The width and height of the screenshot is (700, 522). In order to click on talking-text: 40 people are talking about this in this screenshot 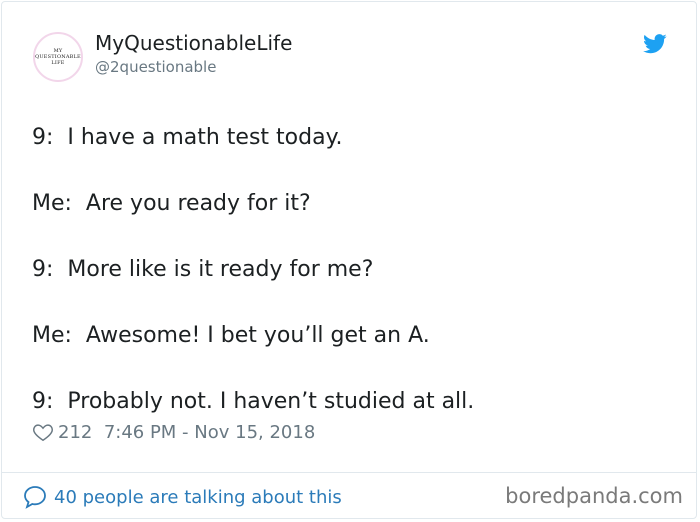, I will do `click(198, 497)`.